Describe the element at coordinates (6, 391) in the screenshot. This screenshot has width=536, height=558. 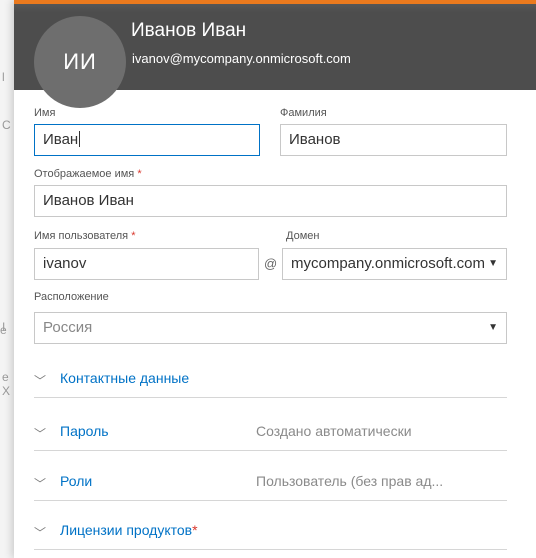
I see `background-fragment: X` at that location.